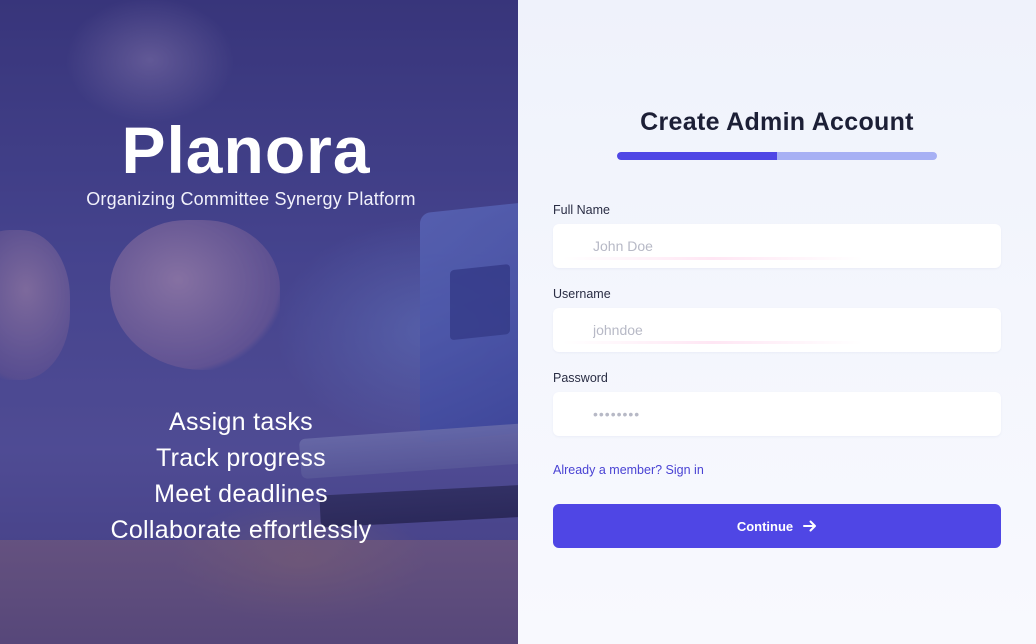 This screenshot has width=1036, height=644. I want to click on username-input, so click(777, 330).